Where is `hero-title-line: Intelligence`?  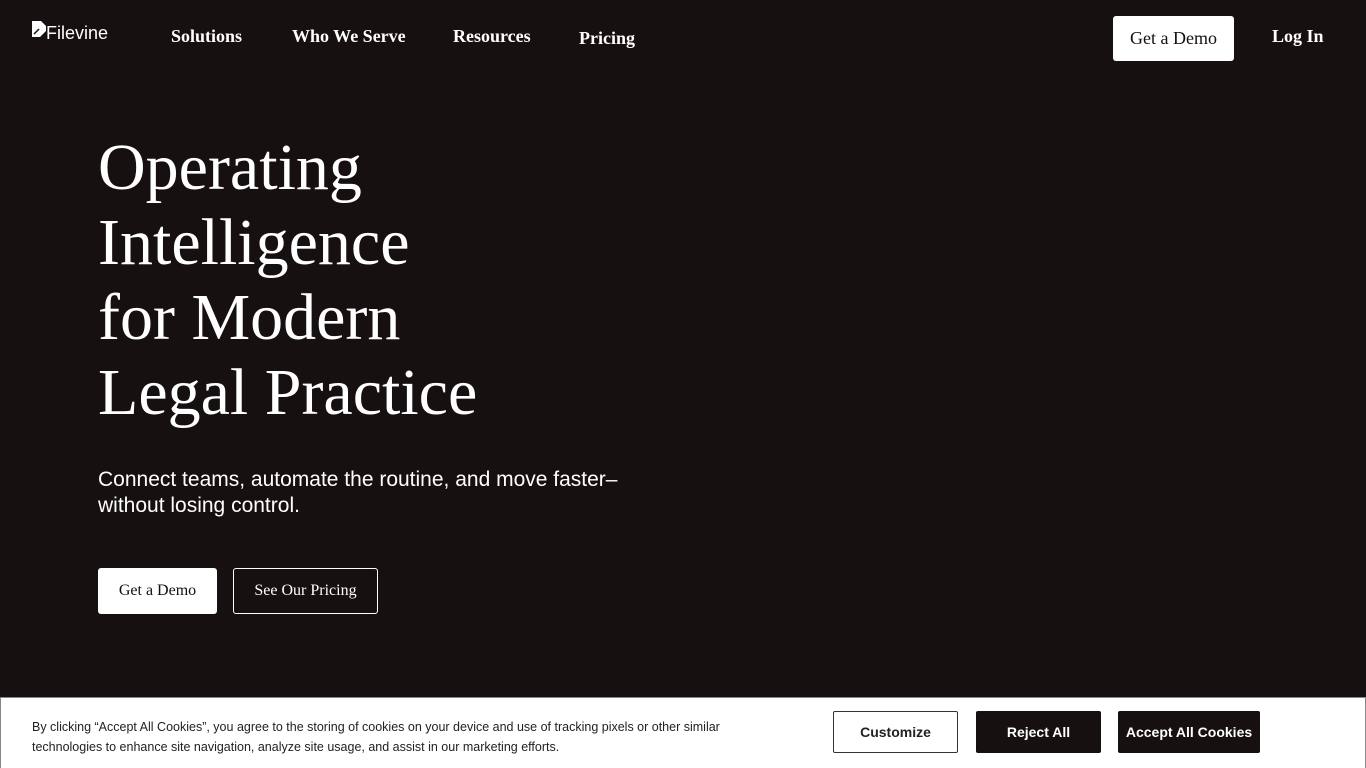 hero-title-line: Intelligence is located at coordinates (254, 242).